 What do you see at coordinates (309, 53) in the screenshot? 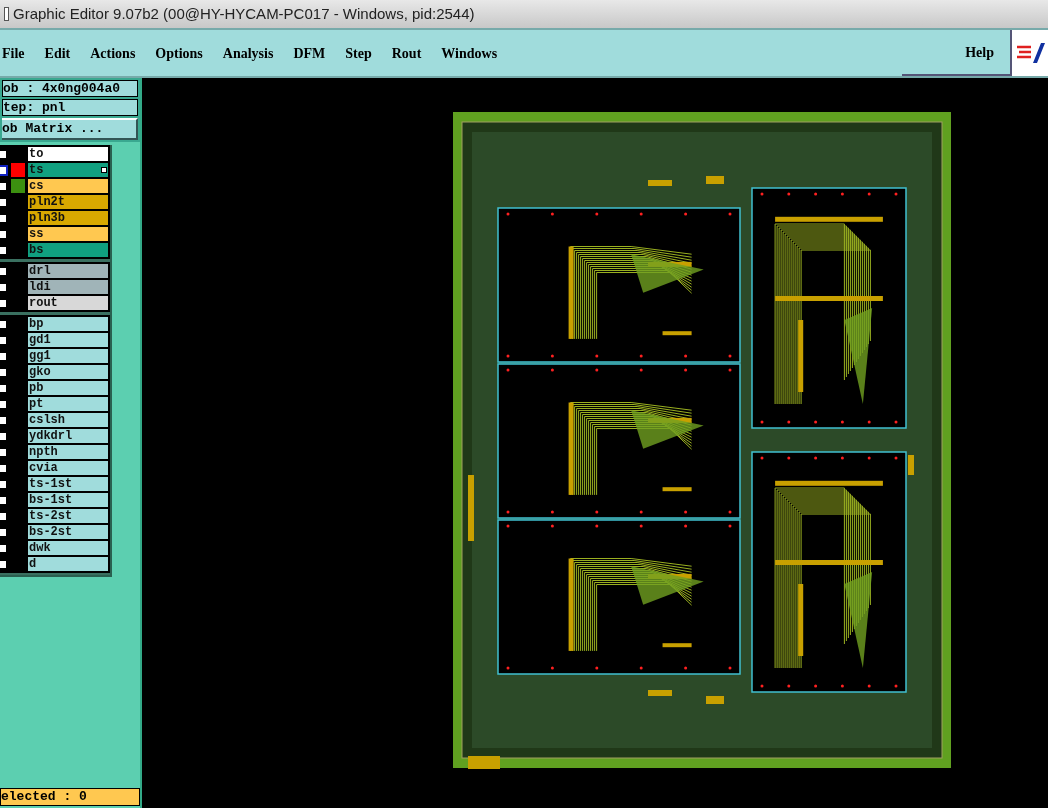
I see `menu-item: DFM` at bounding box center [309, 53].